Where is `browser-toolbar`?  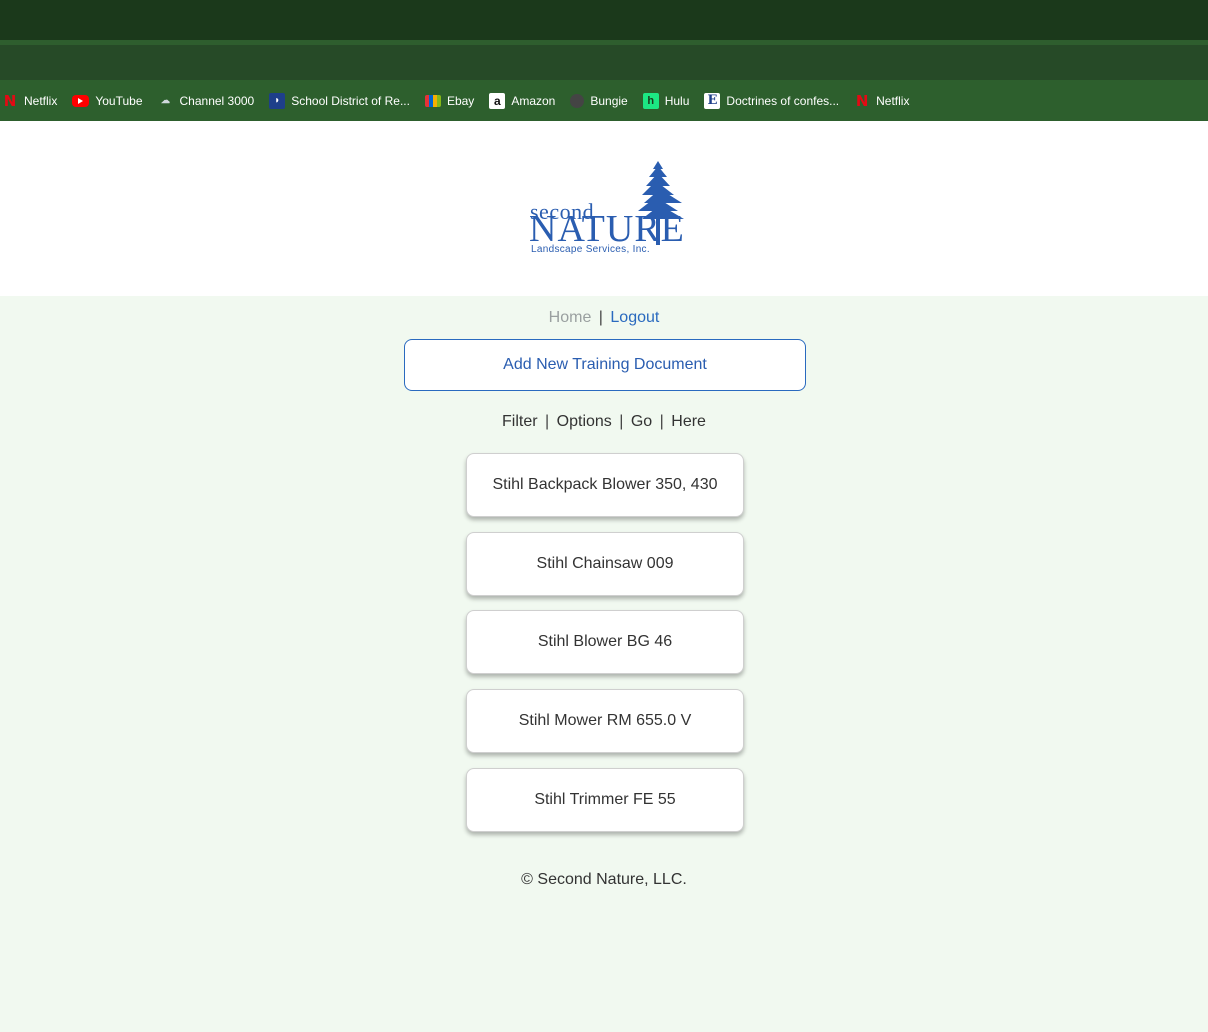
browser-toolbar is located at coordinates (604, 62).